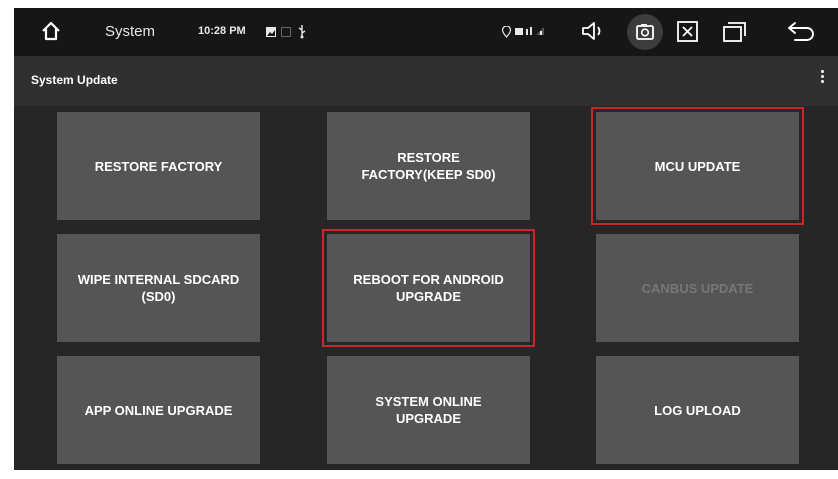  I want to click on home-icon, so click(51, 31).